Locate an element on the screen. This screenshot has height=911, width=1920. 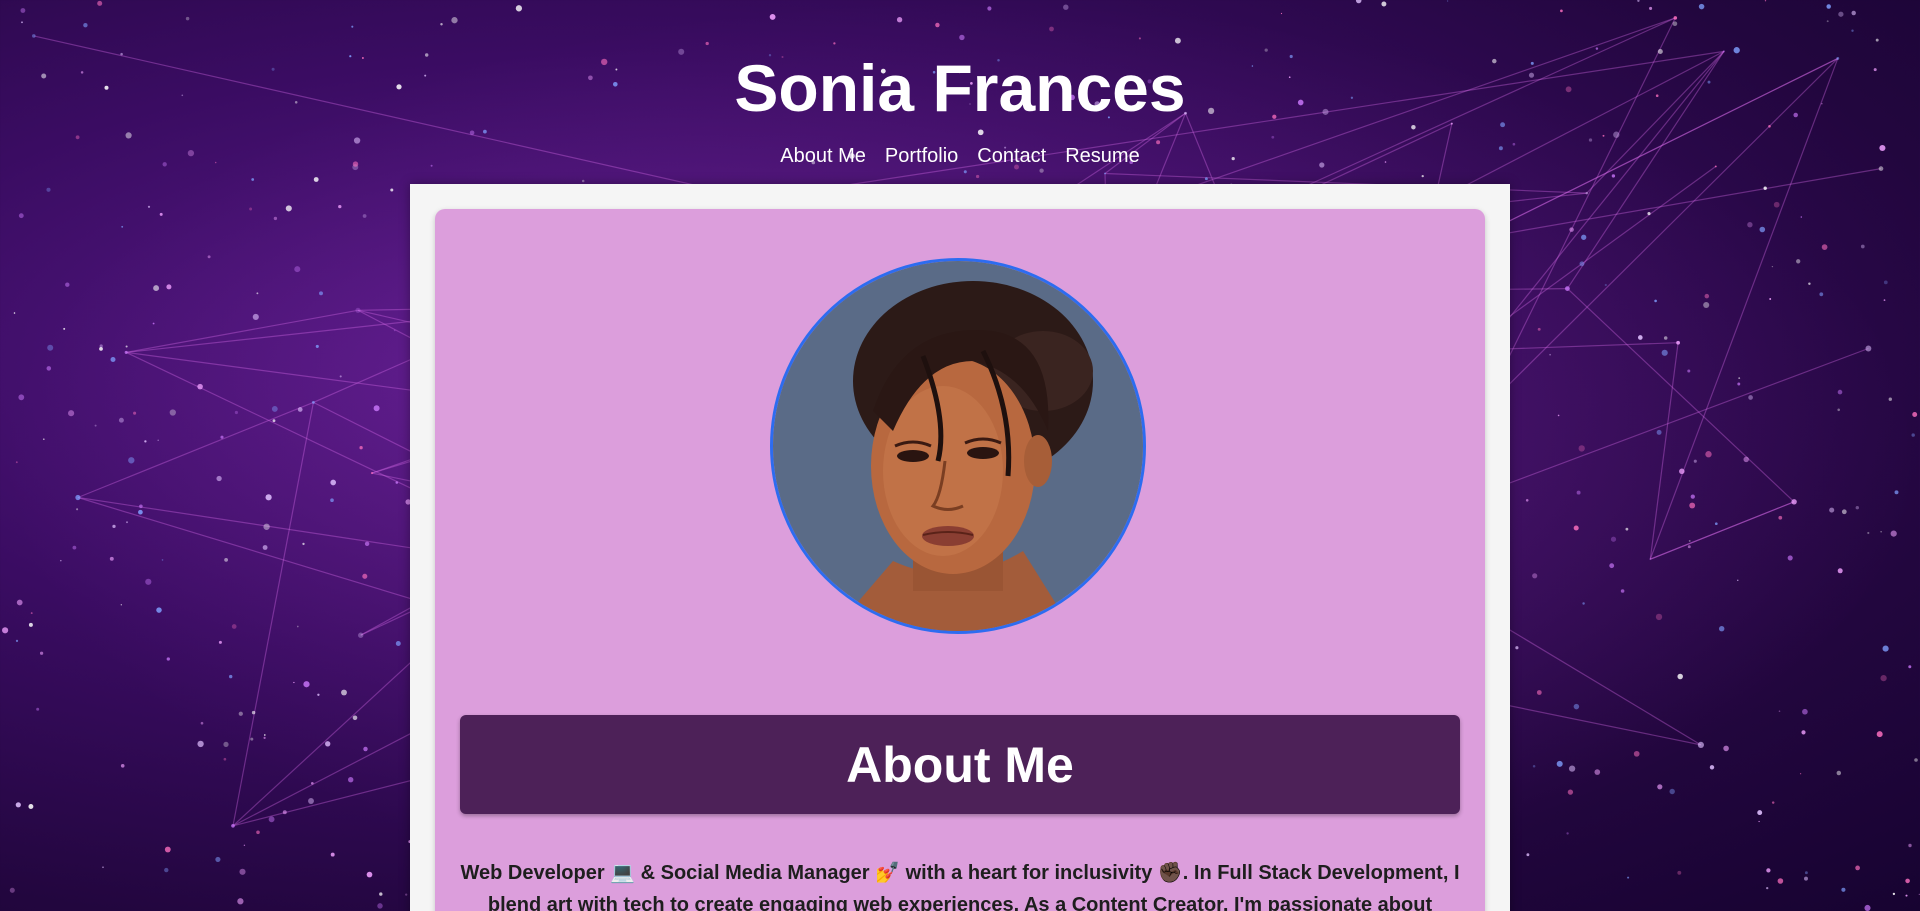
main-nav: About Me Portfolio Contact Resume is located at coordinates (960, 156).